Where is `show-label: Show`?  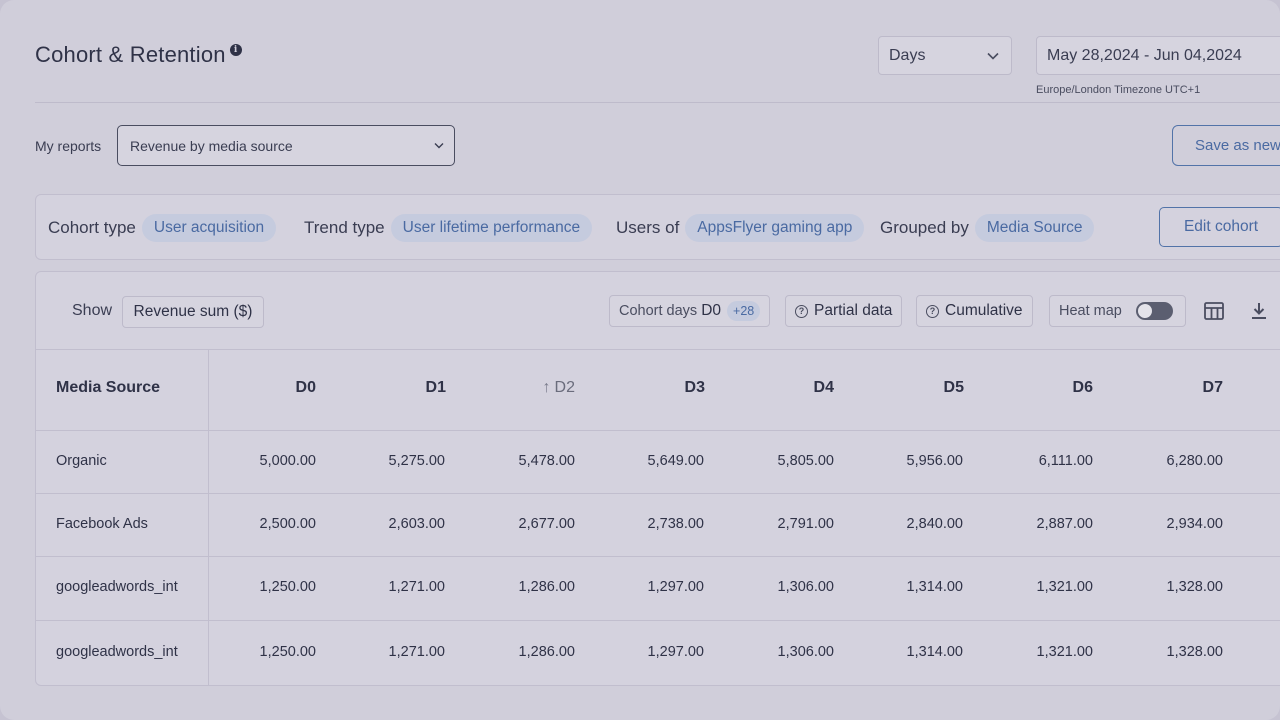 show-label: Show is located at coordinates (92, 310).